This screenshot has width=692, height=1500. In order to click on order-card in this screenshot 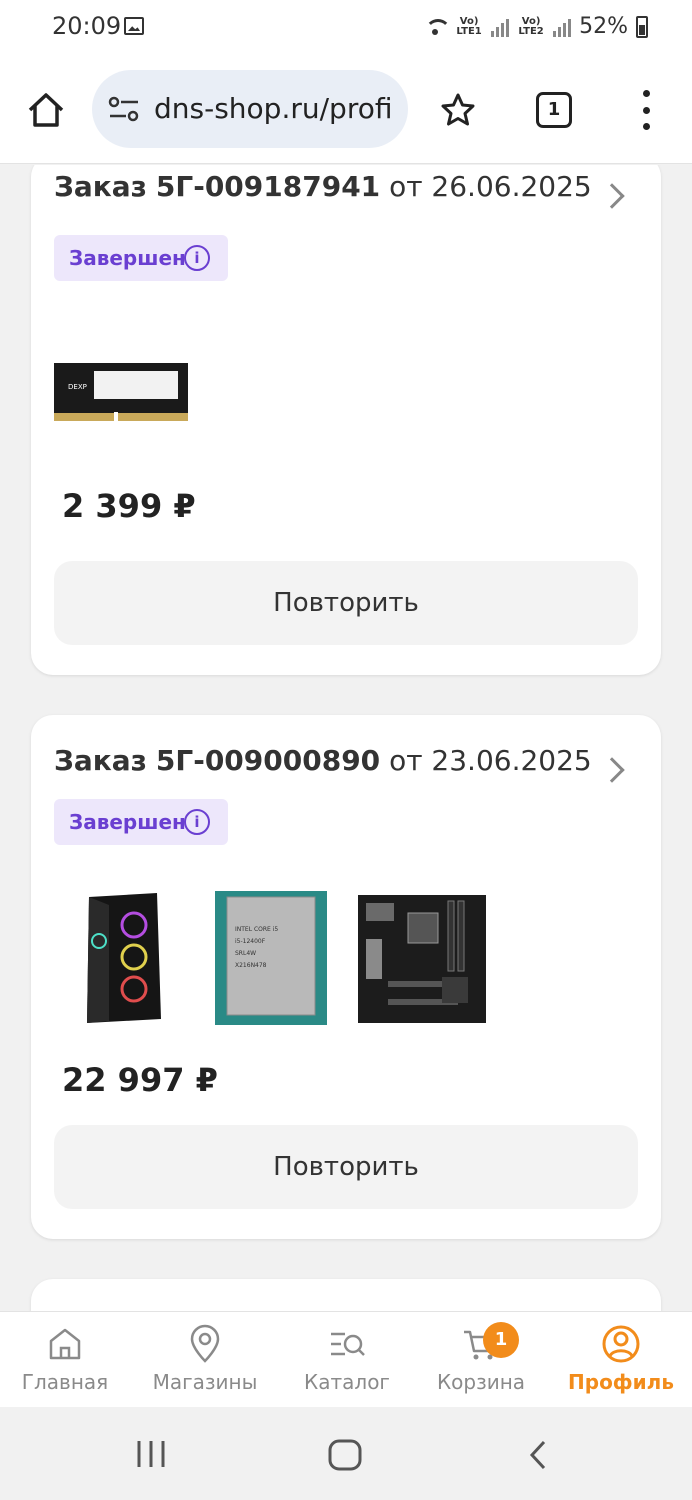, I will do `click(346, 1295)`.